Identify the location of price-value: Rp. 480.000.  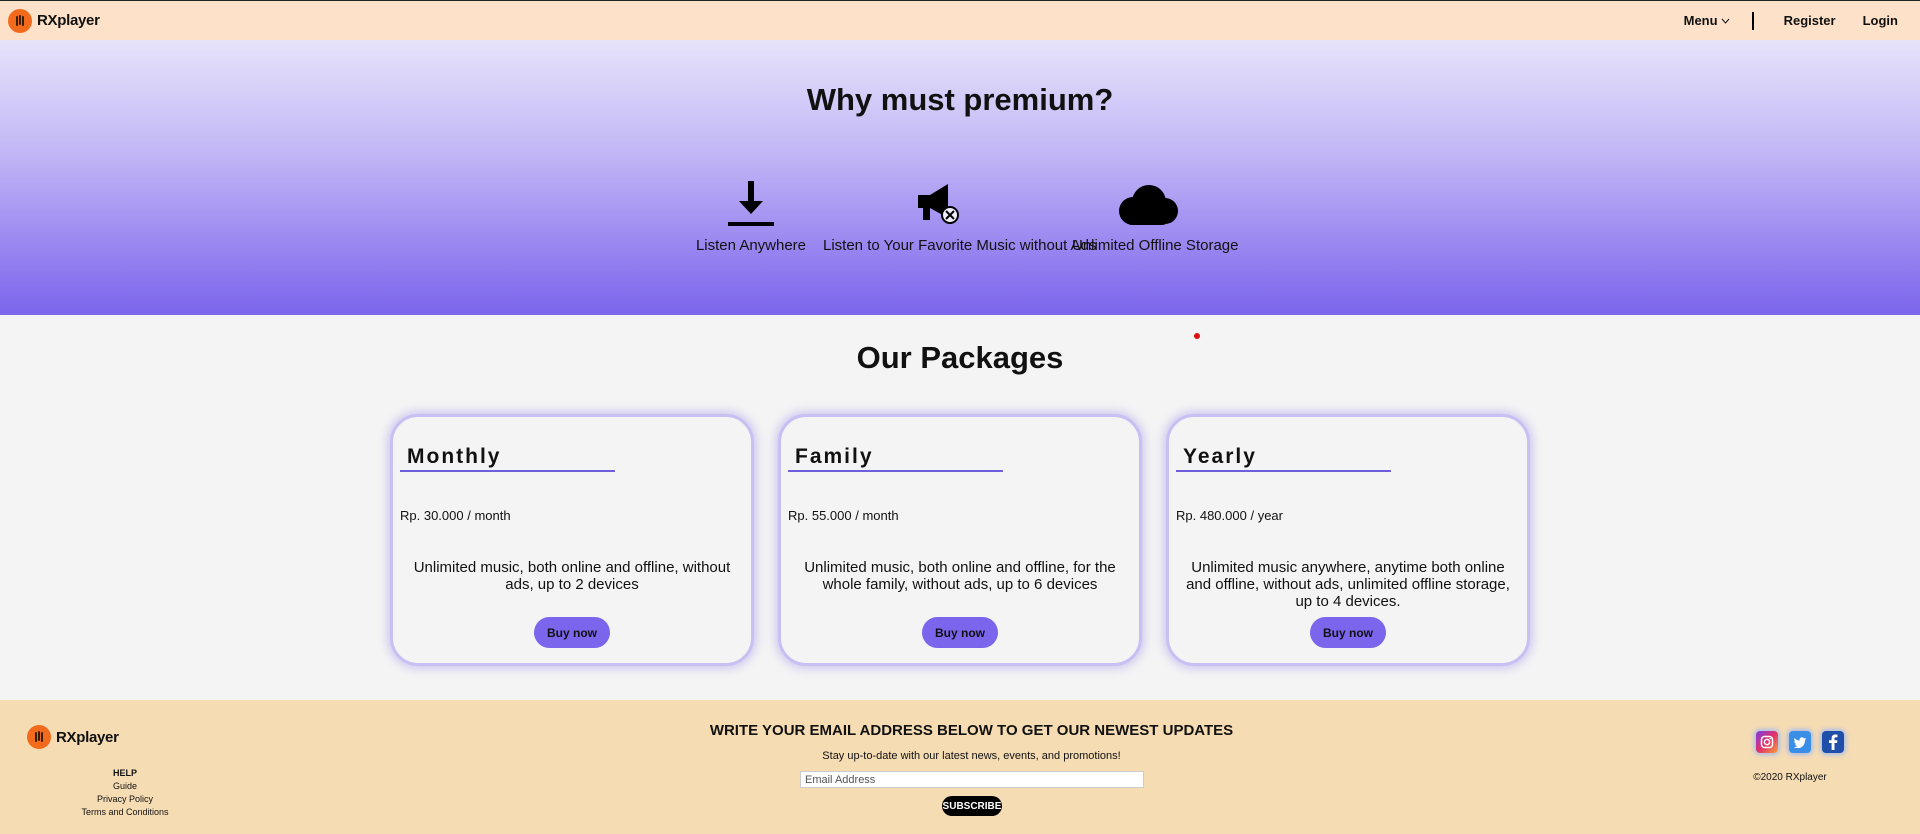
(1211, 515).